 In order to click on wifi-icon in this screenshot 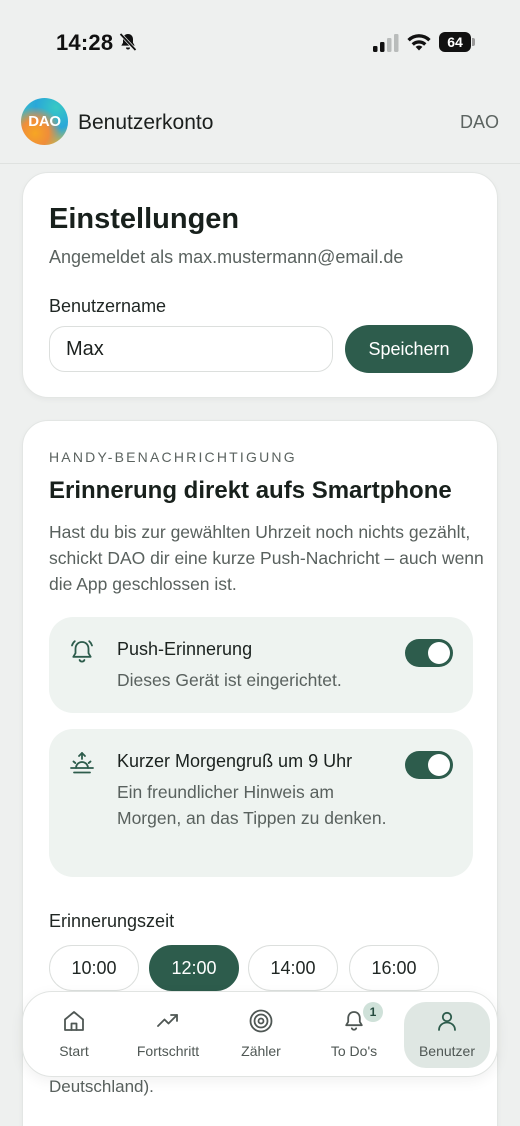, I will do `click(419, 42)`.